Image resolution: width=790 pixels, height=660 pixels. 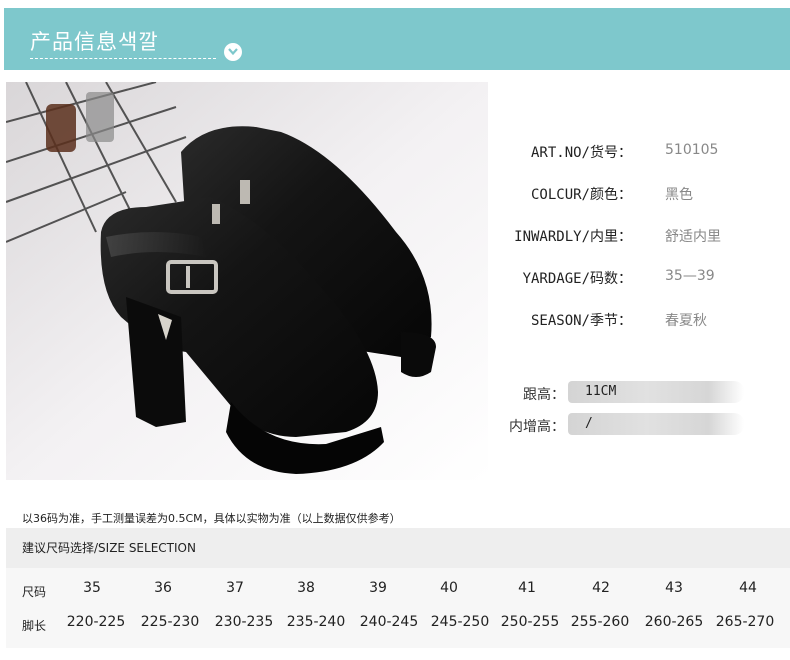 What do you see at coordinates (693, 237) in the screenshot?
I see `spec-value: 舒适内里` at bounding box center [693, 237].